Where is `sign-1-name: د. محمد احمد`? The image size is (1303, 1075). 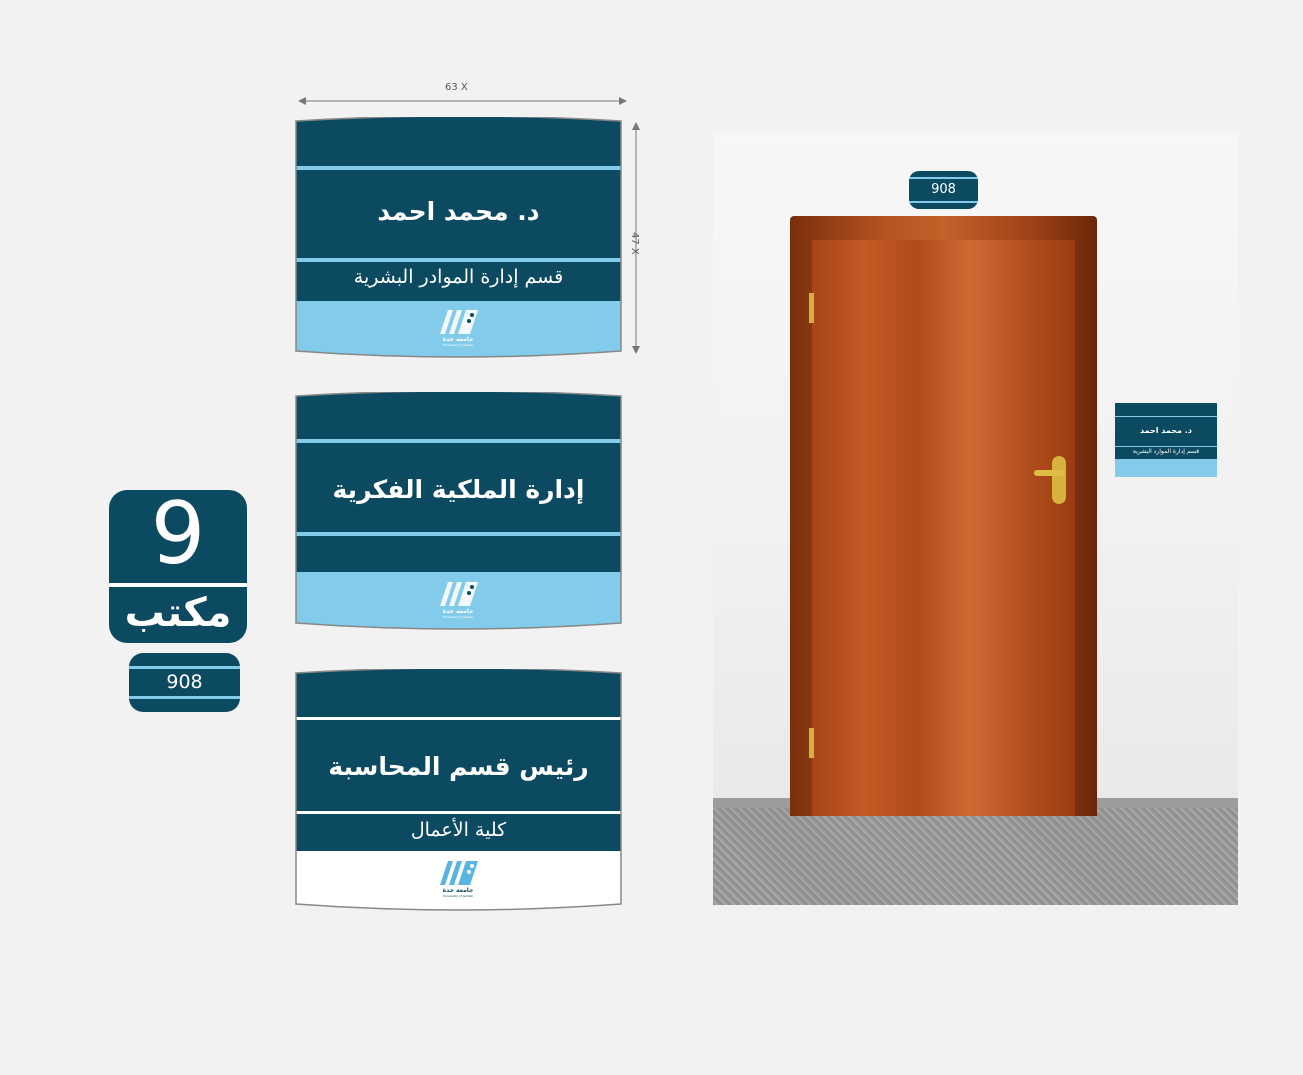 sign-1-name: د. محمد احمد is located at coordinates (458, 211).